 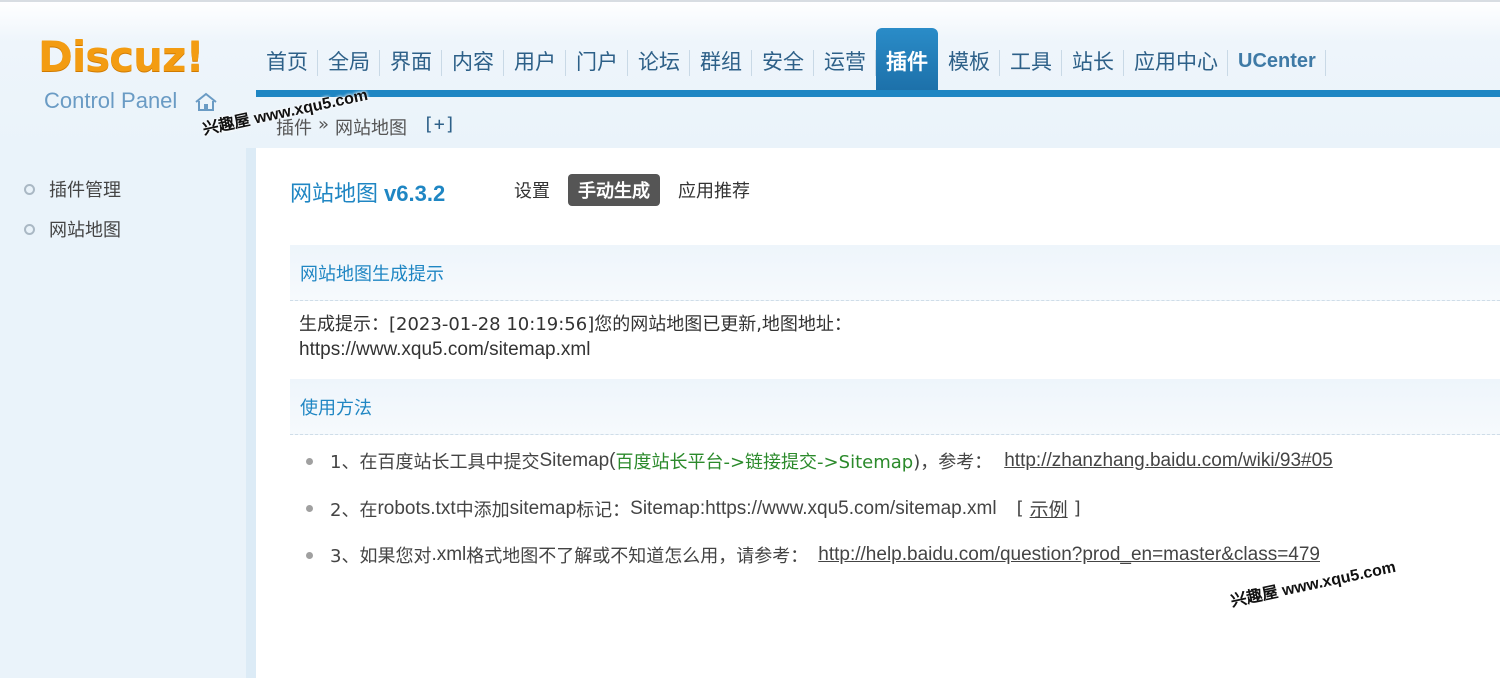 I want to click on sitemap-line: Sitemap:https://www.xqu5.com/sitemap.xml, so click(x=813, y=508).